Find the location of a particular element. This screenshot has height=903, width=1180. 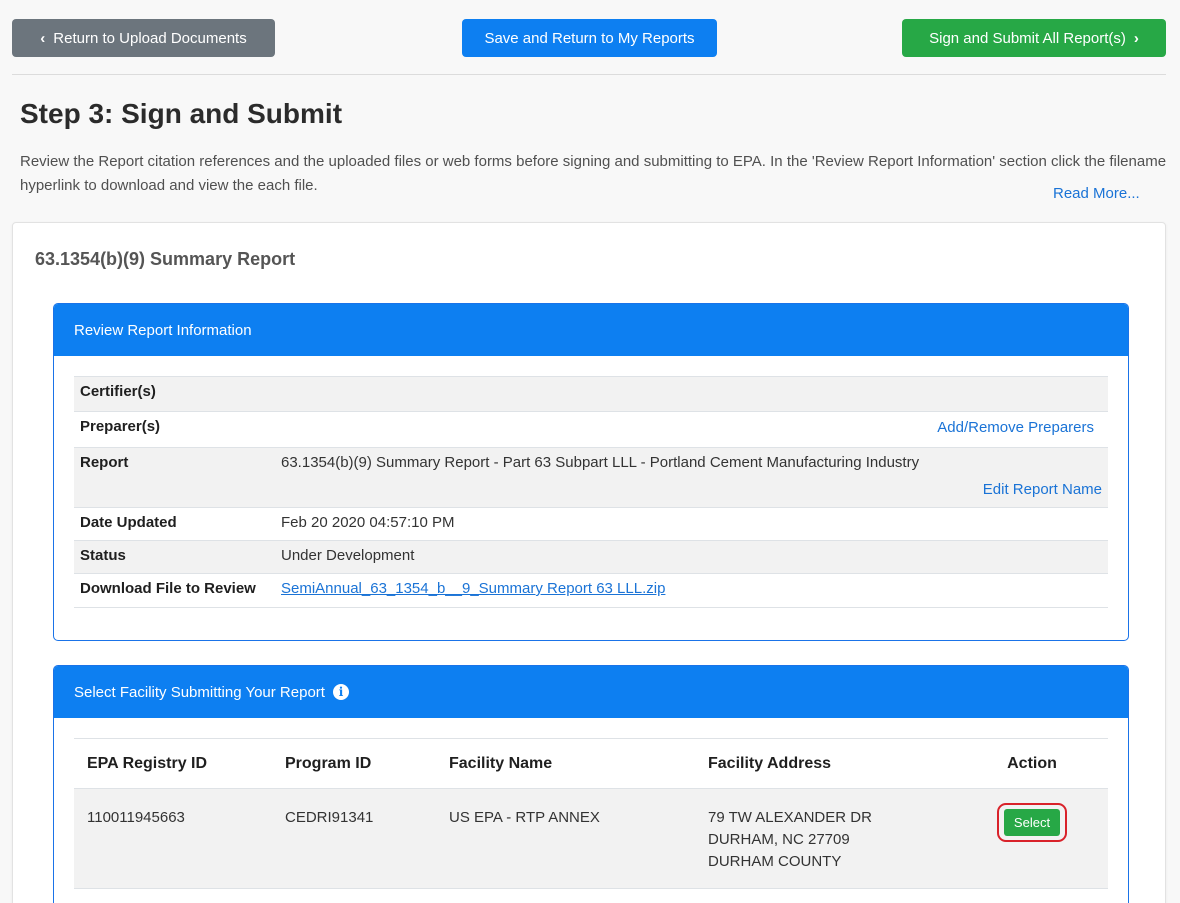

preparers-value is located at coordinates (694, 415).